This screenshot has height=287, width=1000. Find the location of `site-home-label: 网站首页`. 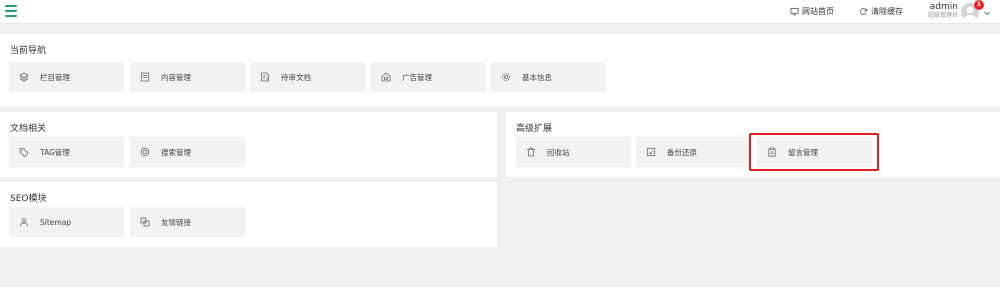

site-home-label: 网站首页 is located at coordinates (818, 11).